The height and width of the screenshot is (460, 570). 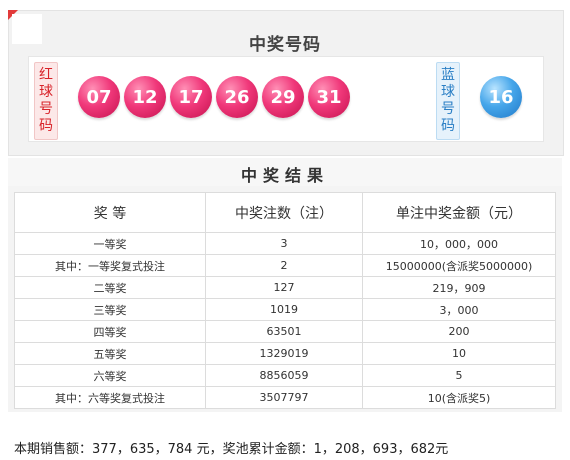 I want to click on winner-count-cell: 2, so click(x=284, y=265).